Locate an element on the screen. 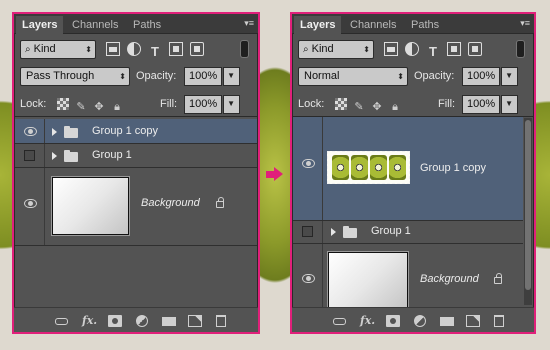 The width and height of the screenshot is (550, 350). layer-thumbnail is located at coordinates (368, 281).